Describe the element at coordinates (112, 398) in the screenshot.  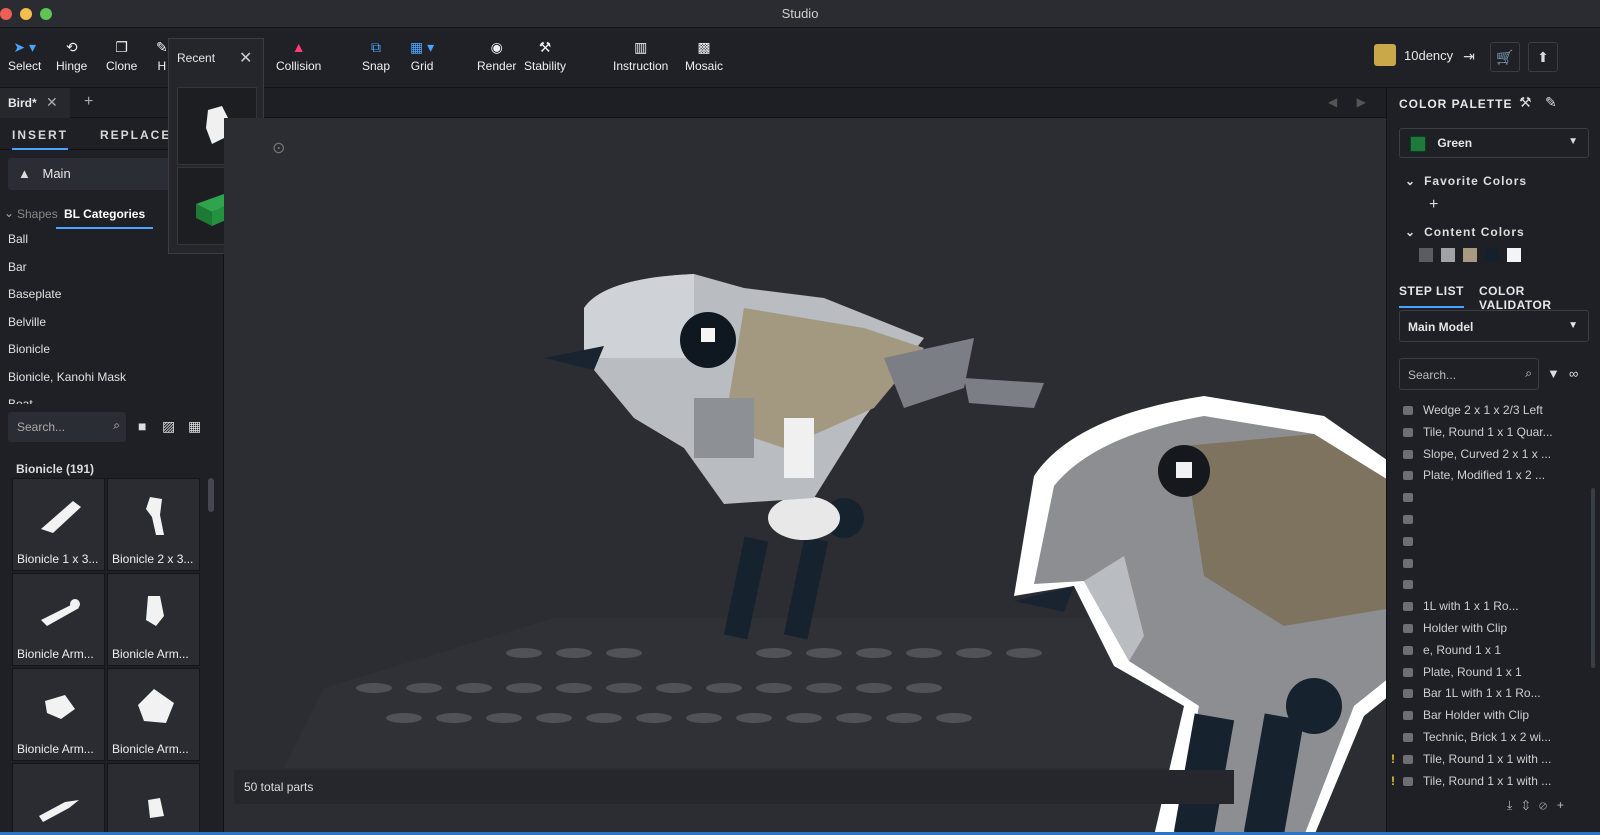
I see `list-item: Boat` at that location.